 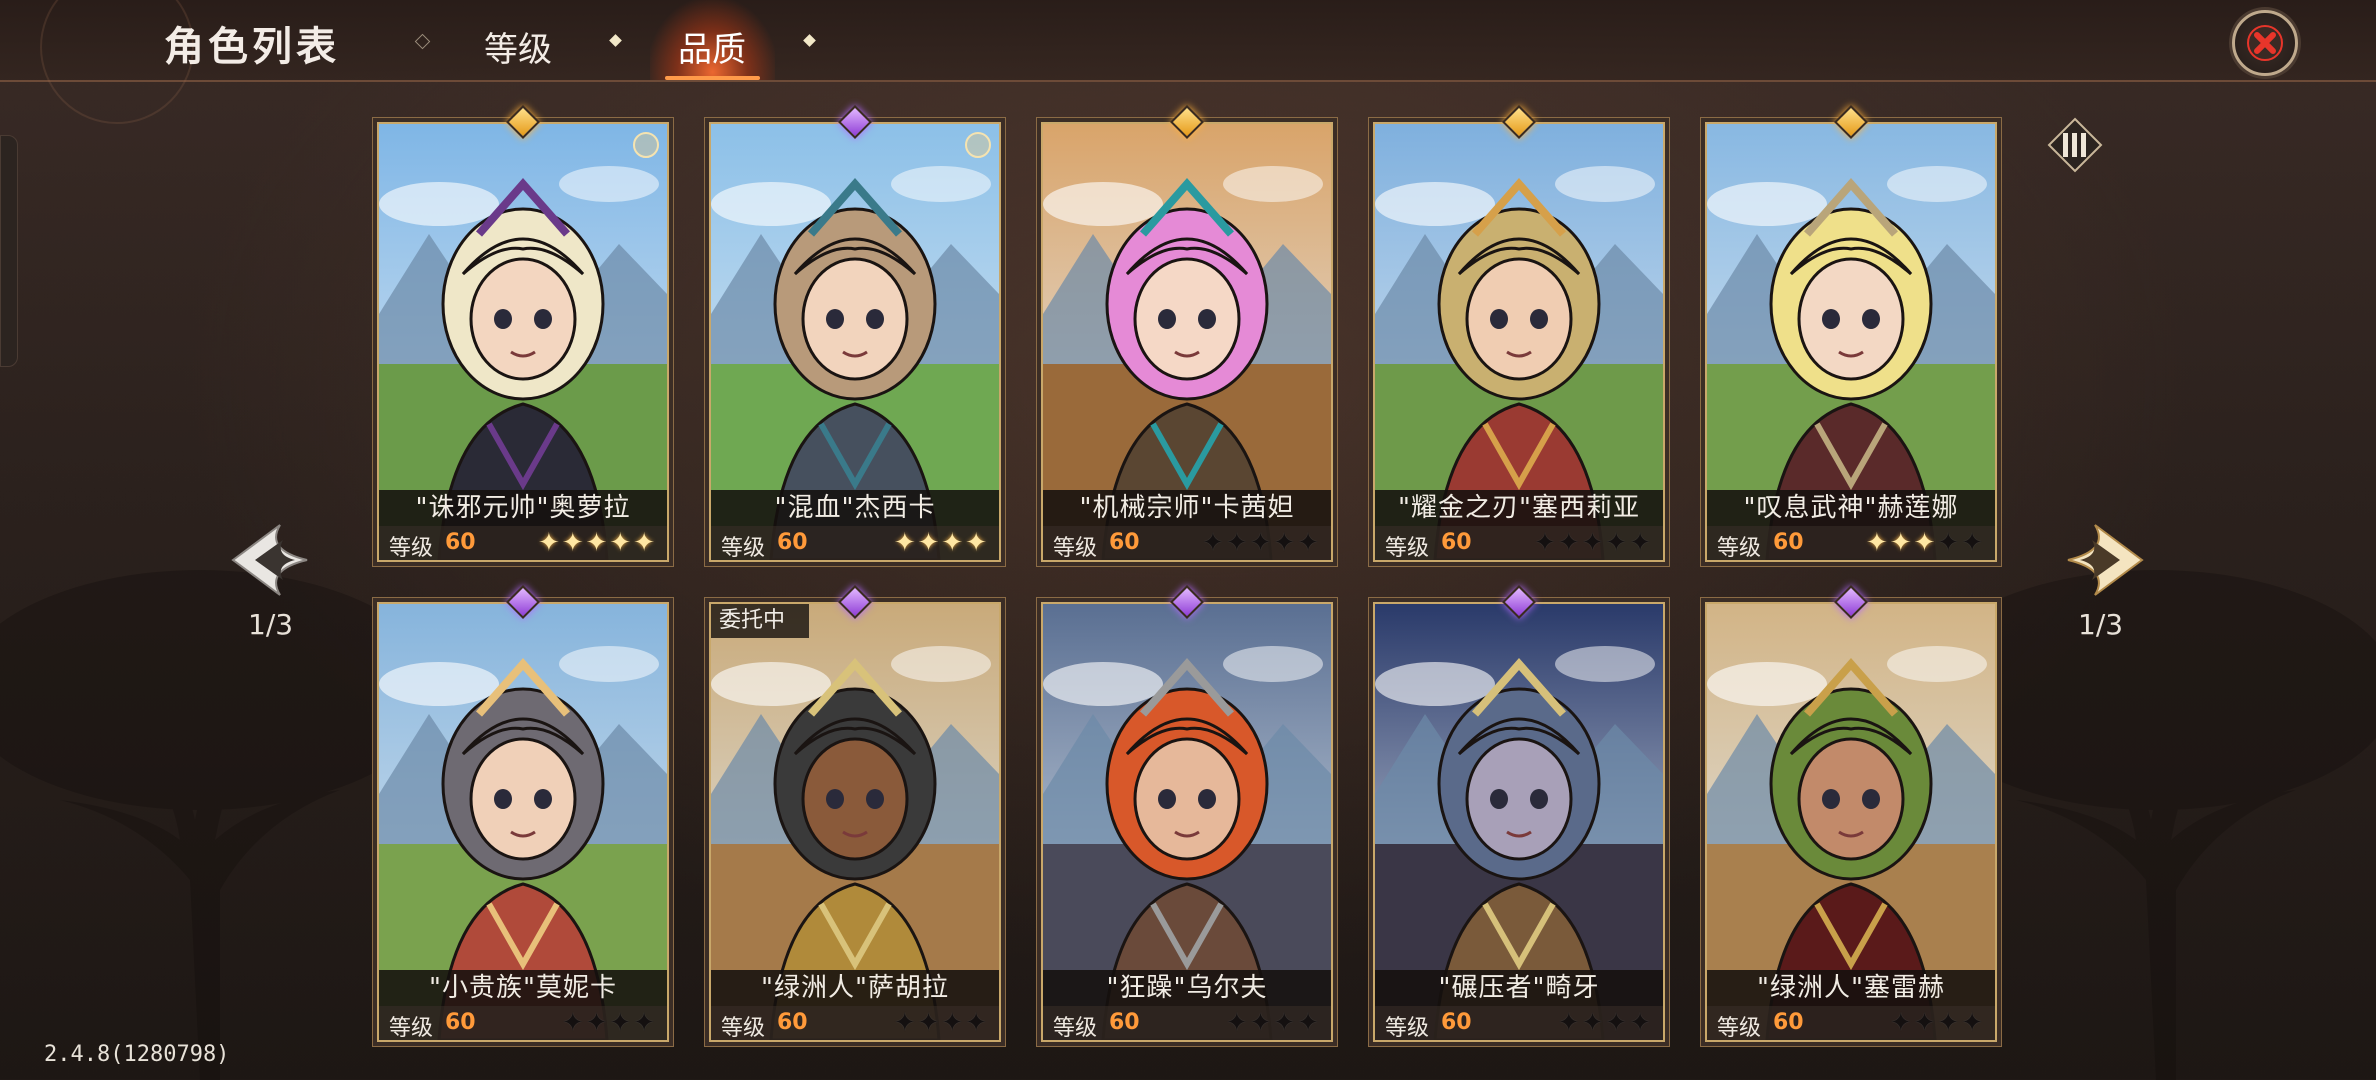 What do you see at coordinates (2105, 560) in the screenshot?
I see `arrow-right-icon` at bounding box center [2105, 560].